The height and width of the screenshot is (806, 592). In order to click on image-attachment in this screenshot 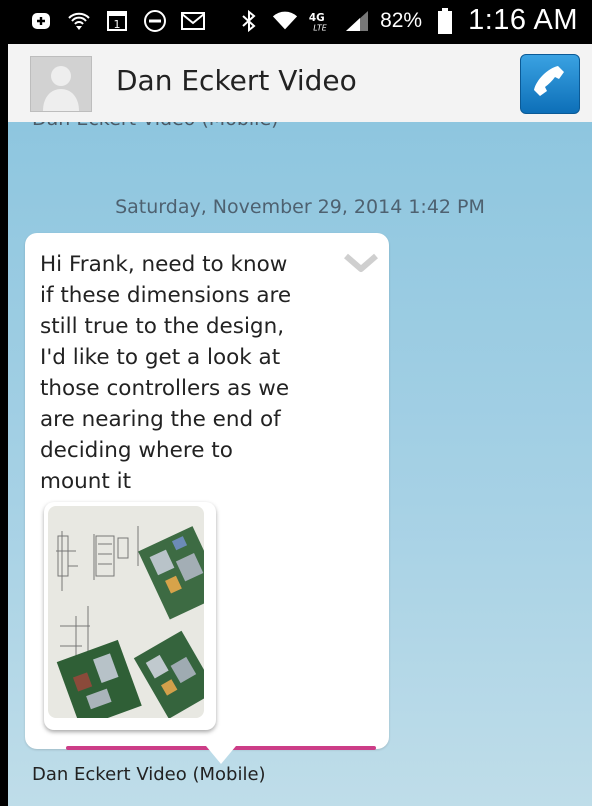, I will do `click(130, 616)`.